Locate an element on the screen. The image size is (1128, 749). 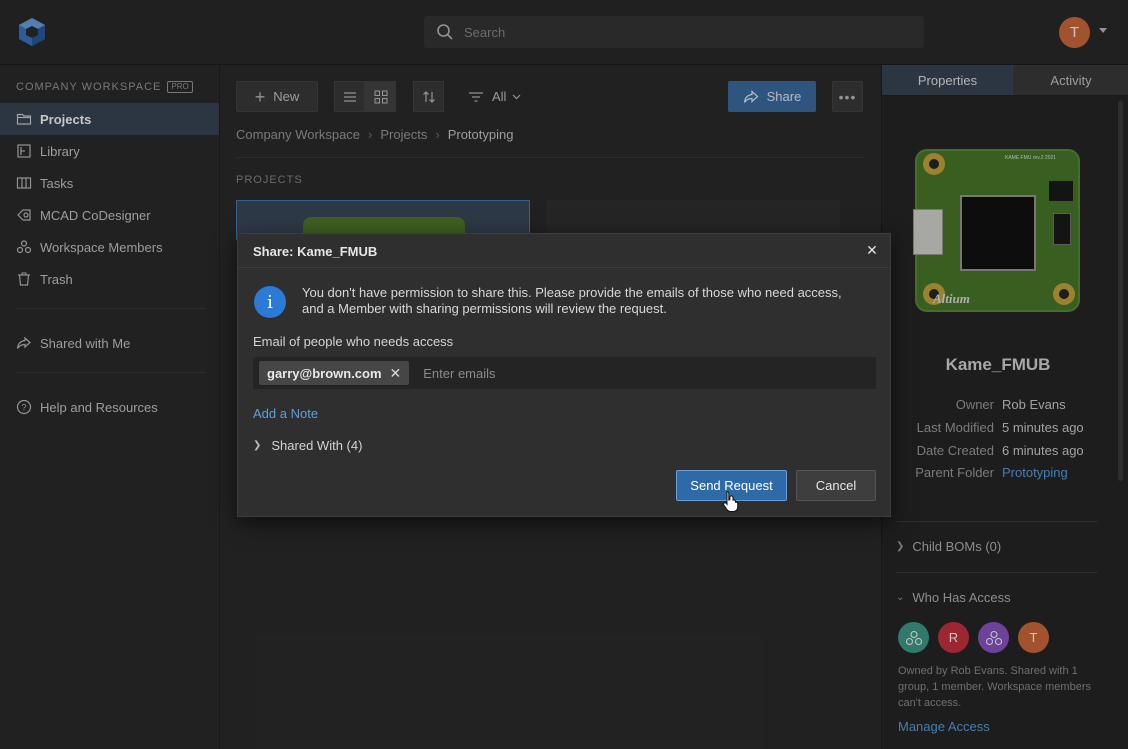
add-note-link: Add a Note is located at coordinates (285, 413).